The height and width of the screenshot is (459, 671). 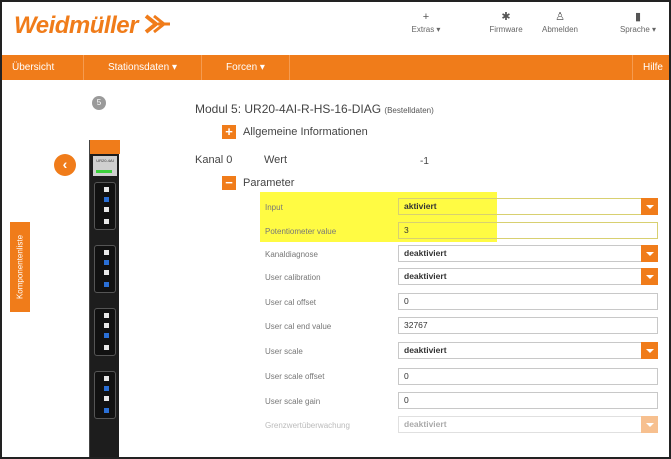 I want to click on param-label-input: Input, so click(x=274, y=207).